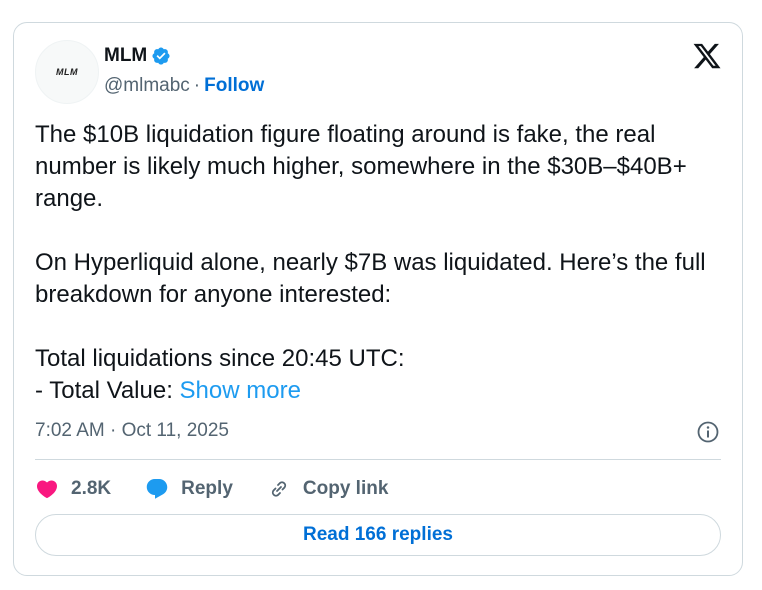  Describe the element at coordinates (107, 390) in the screenshot. I see `tweet-paragraph-3-line-2: - Total Value:` at that location.